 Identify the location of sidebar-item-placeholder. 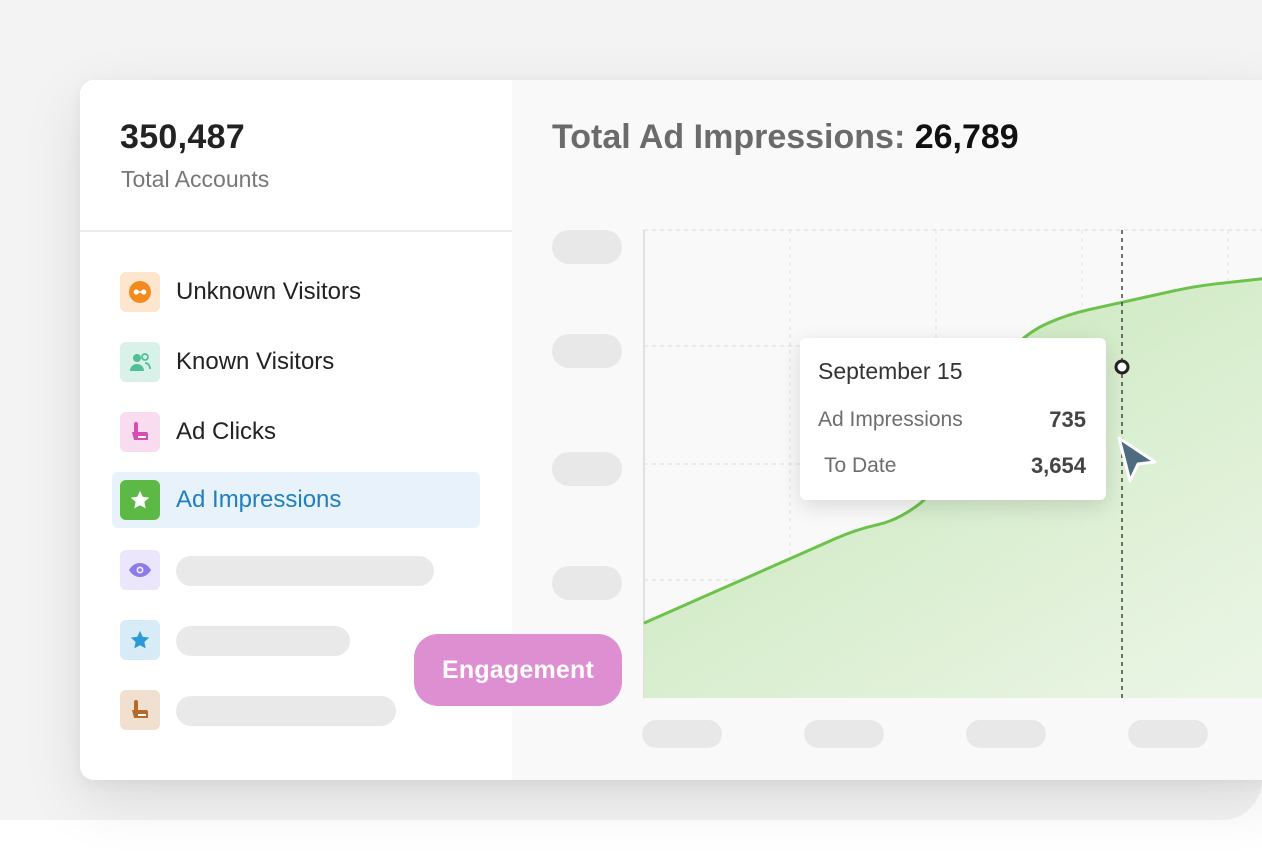
(296, 570).